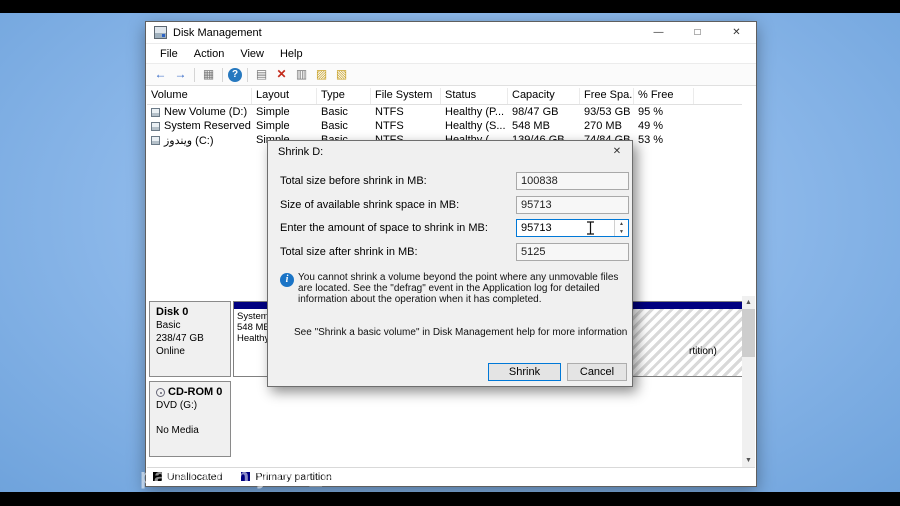 The image size is (900, 506). I want to click on menu-file: File, so click(169, 54).